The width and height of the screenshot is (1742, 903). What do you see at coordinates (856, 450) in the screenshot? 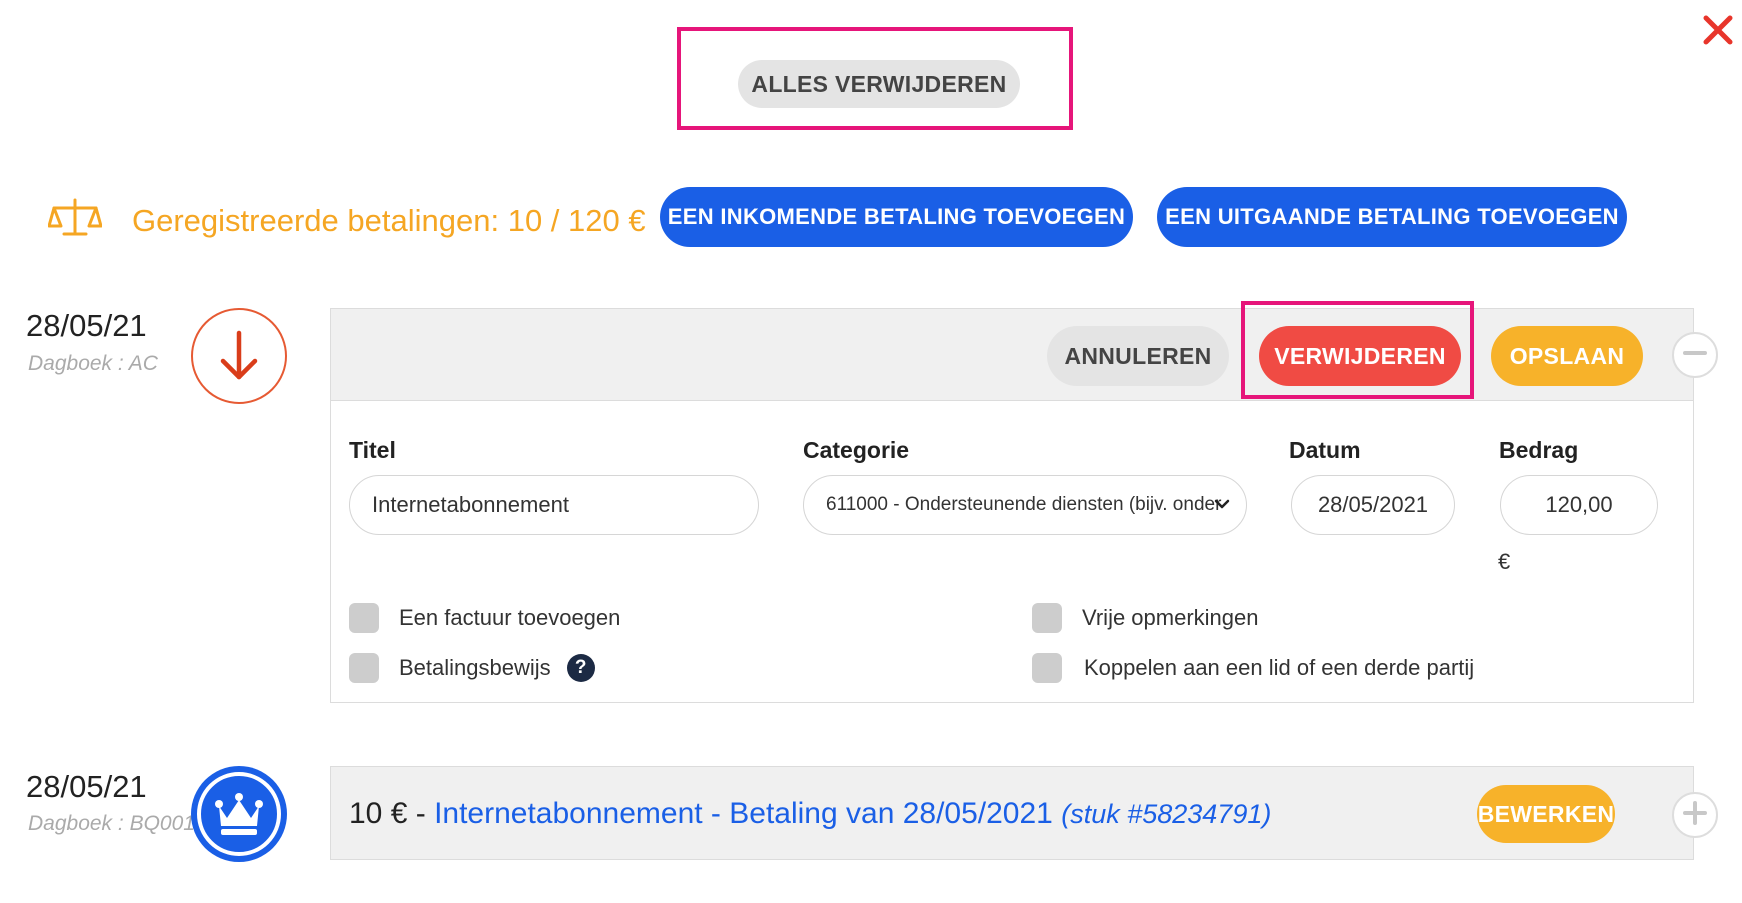
I see `category-label: Categorie` at bounding box center [856, 450].